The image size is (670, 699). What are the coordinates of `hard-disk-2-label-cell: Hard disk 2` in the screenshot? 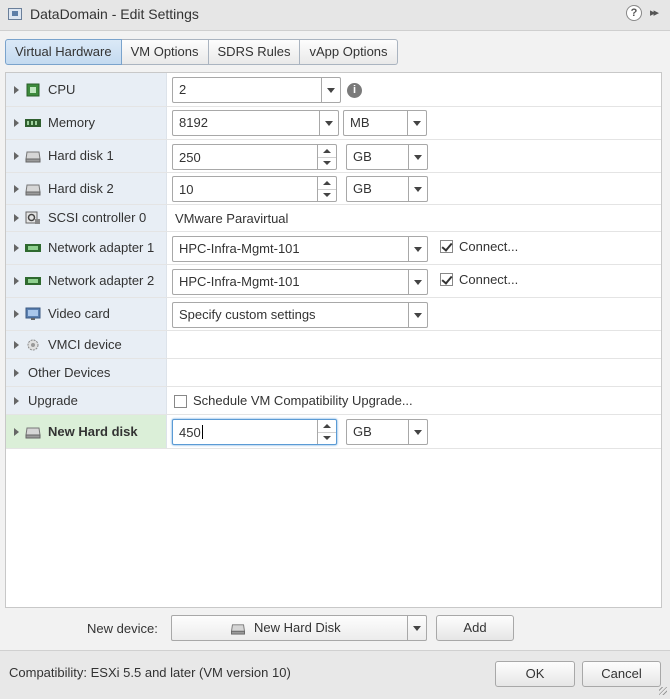 It's located at (86, 188).